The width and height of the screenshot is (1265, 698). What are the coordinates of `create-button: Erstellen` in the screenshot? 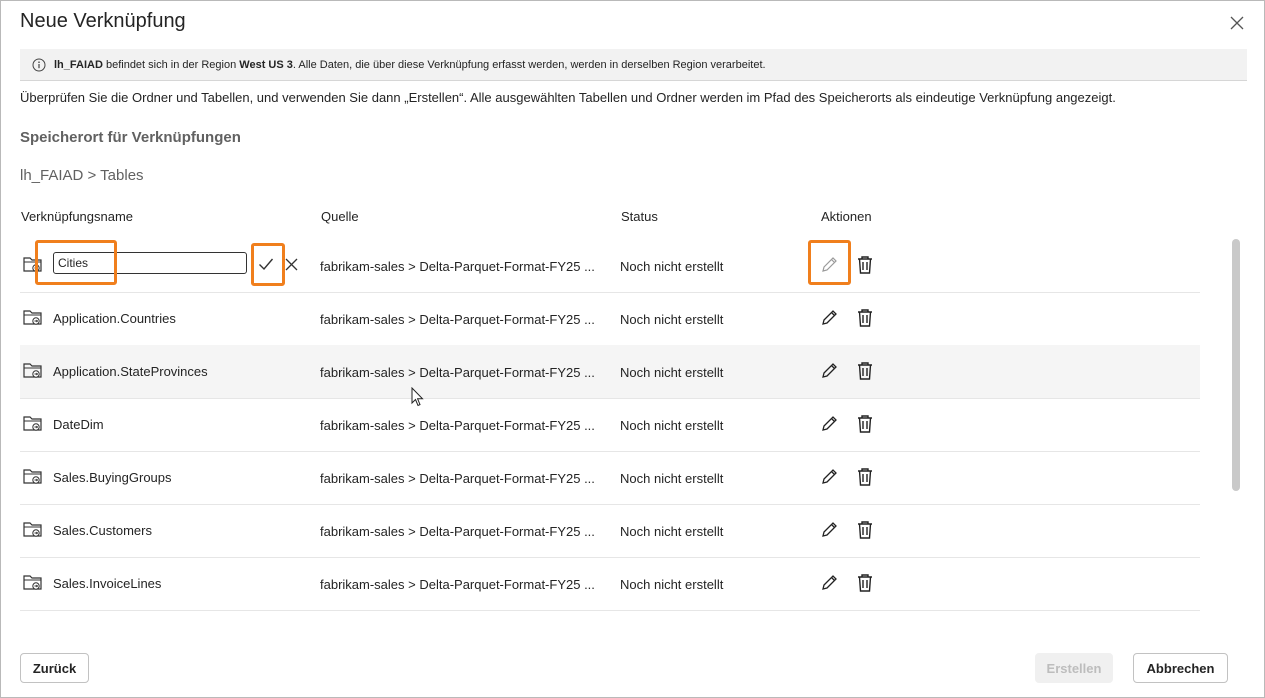 It's located at (1074, 668).